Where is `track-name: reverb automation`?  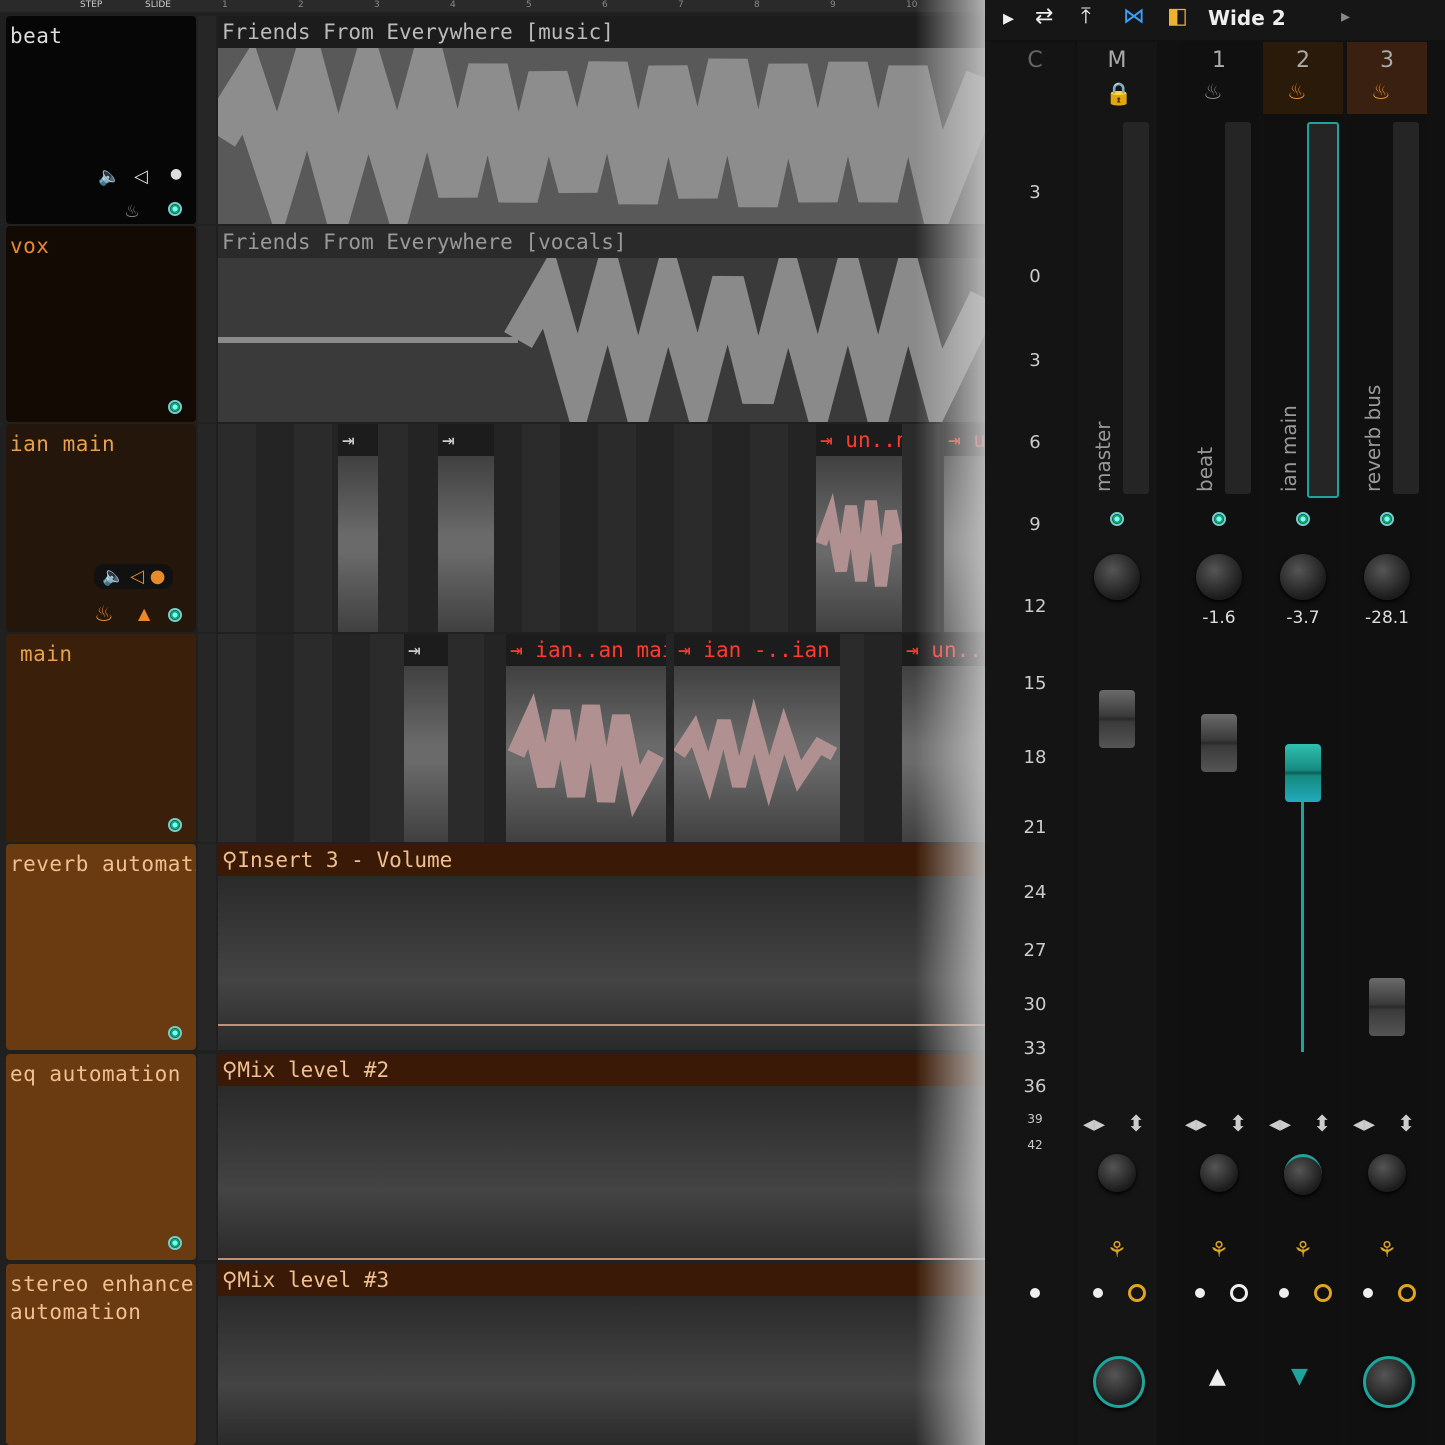
track-name: reverb automation is located at coordinates (103, 864).